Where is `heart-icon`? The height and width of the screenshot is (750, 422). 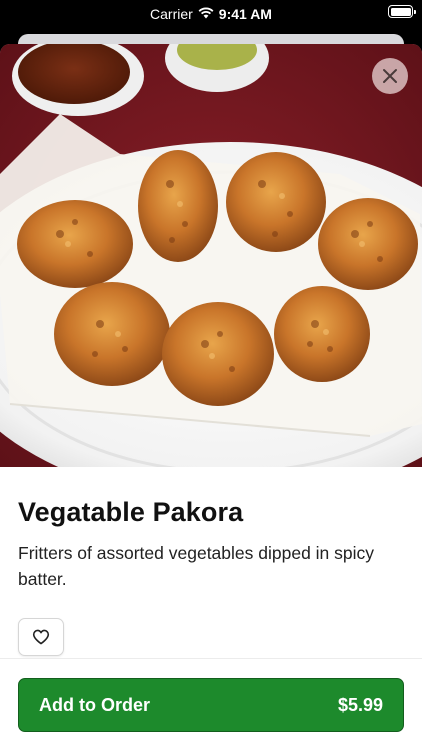 heart-icon is located at coordinates (41, 637).